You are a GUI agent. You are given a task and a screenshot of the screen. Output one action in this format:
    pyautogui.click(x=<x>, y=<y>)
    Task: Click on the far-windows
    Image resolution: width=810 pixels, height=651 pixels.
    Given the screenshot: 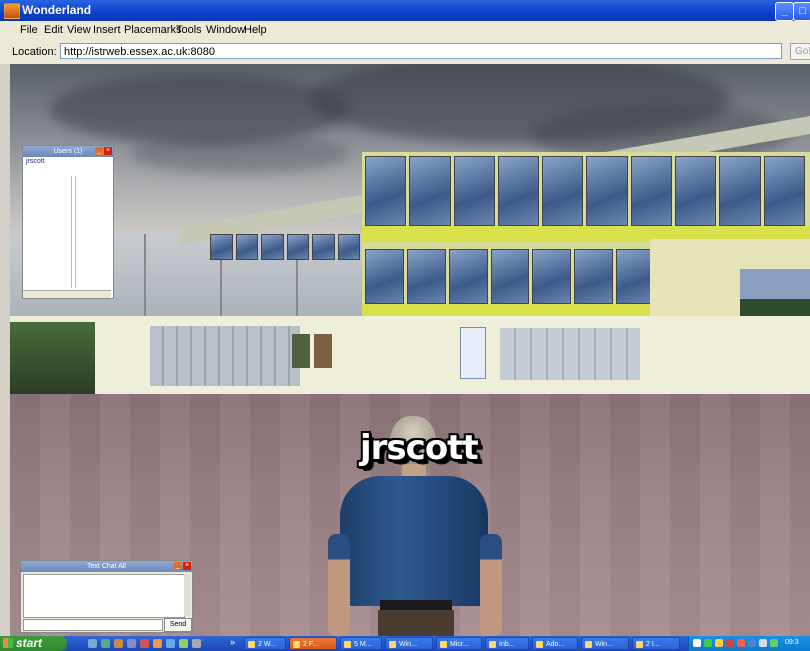 What is the action you would take?
    pyautogui.click(x=285, y=247)
    